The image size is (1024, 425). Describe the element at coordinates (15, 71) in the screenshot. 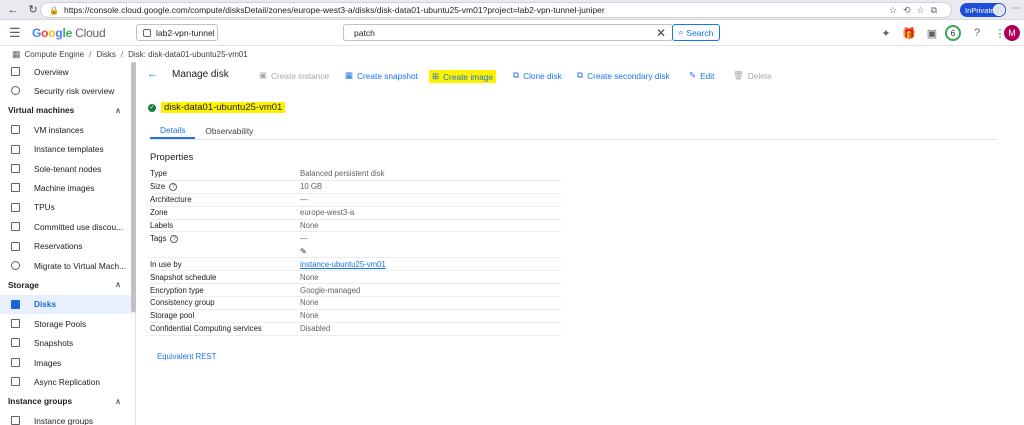

I see `overview-icon` at that location.